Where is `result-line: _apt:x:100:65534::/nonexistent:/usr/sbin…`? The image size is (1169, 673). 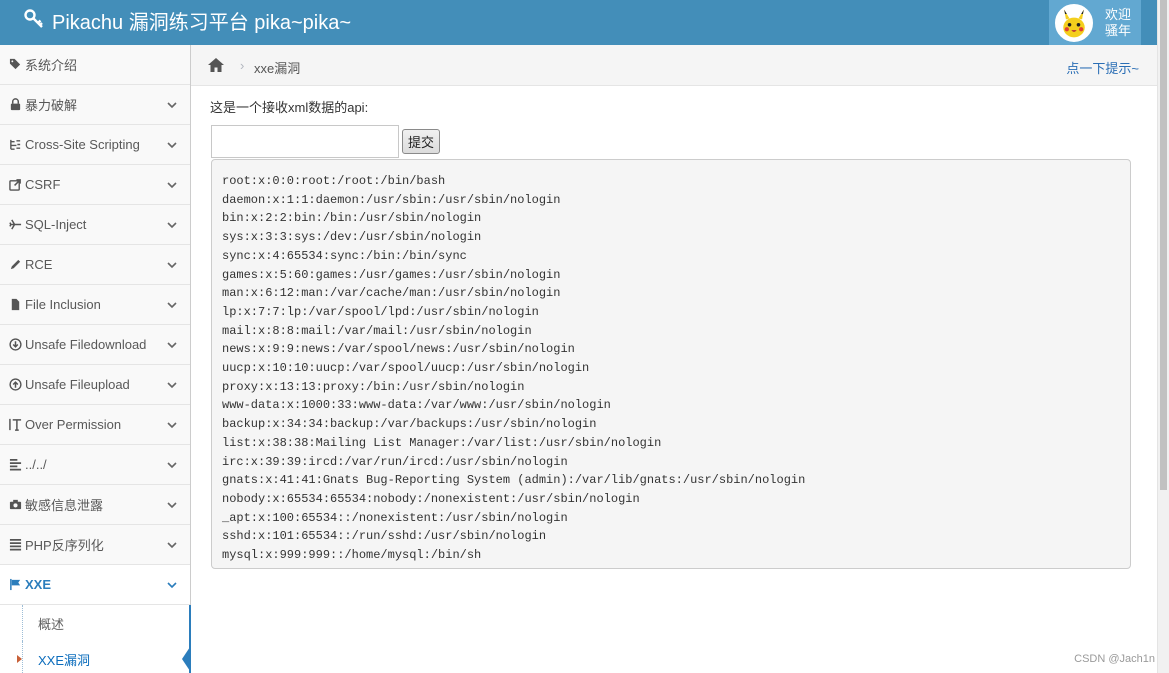
result-line: _apt:x:100:65534::/nonexistent:/usr/sbin… is located at coordinates (395, 517).